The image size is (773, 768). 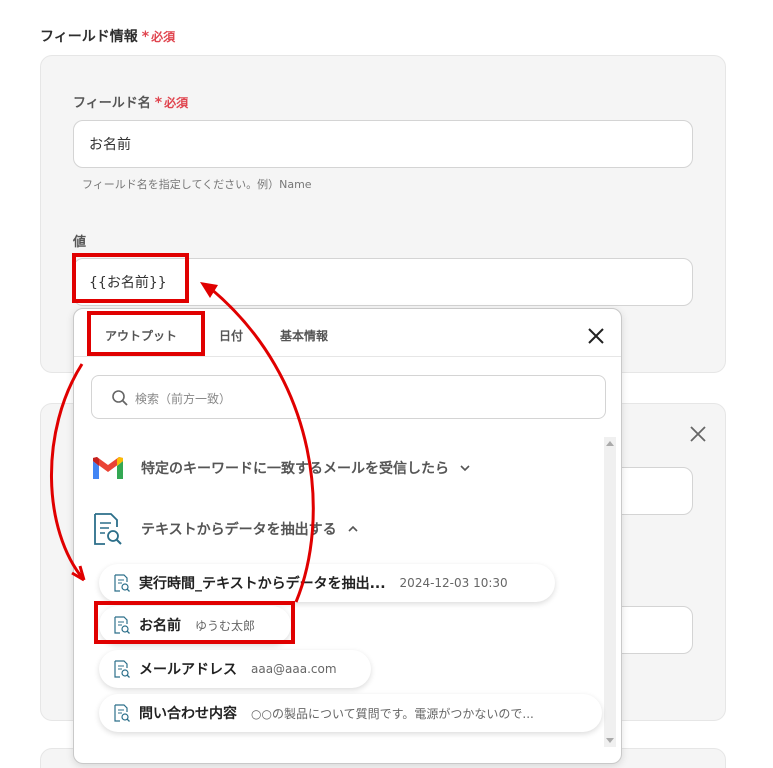 What do you see at coordinates (146, 333) in the screenshot?
I see `highlight-output-tab` at bounding box center [146, 333].